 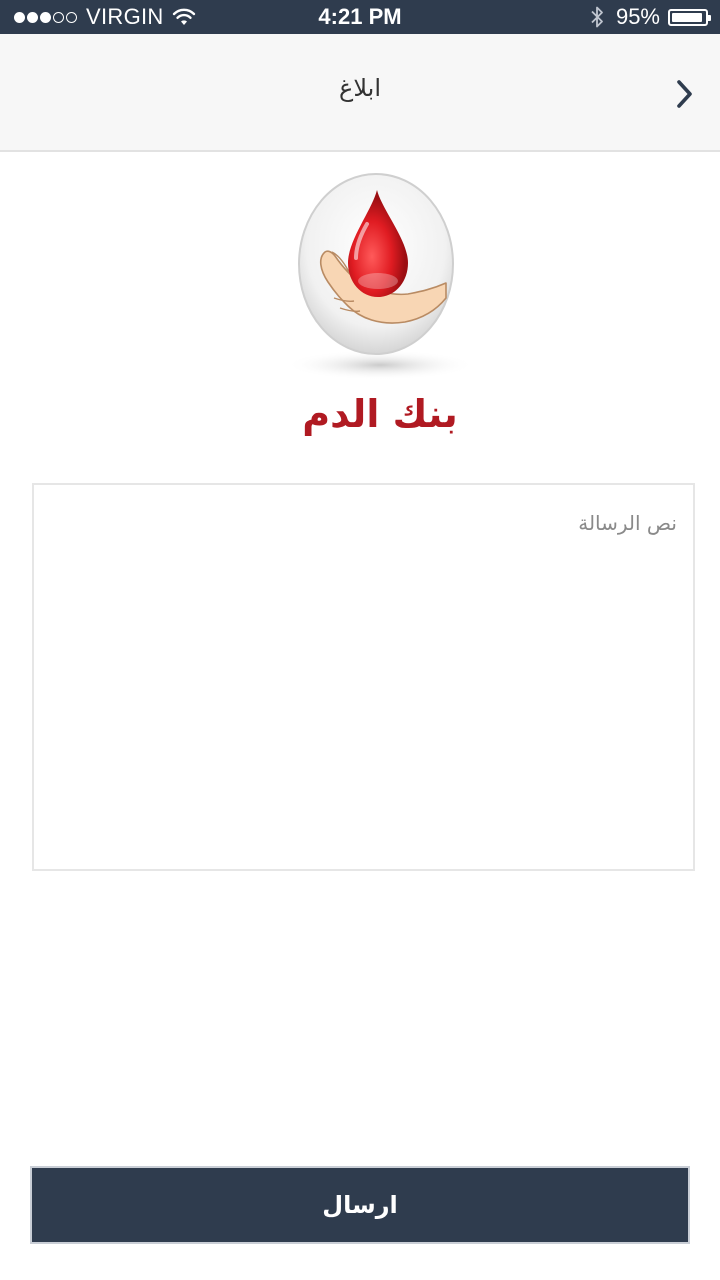 I want to click on back-button, so click(x=685, y=94).